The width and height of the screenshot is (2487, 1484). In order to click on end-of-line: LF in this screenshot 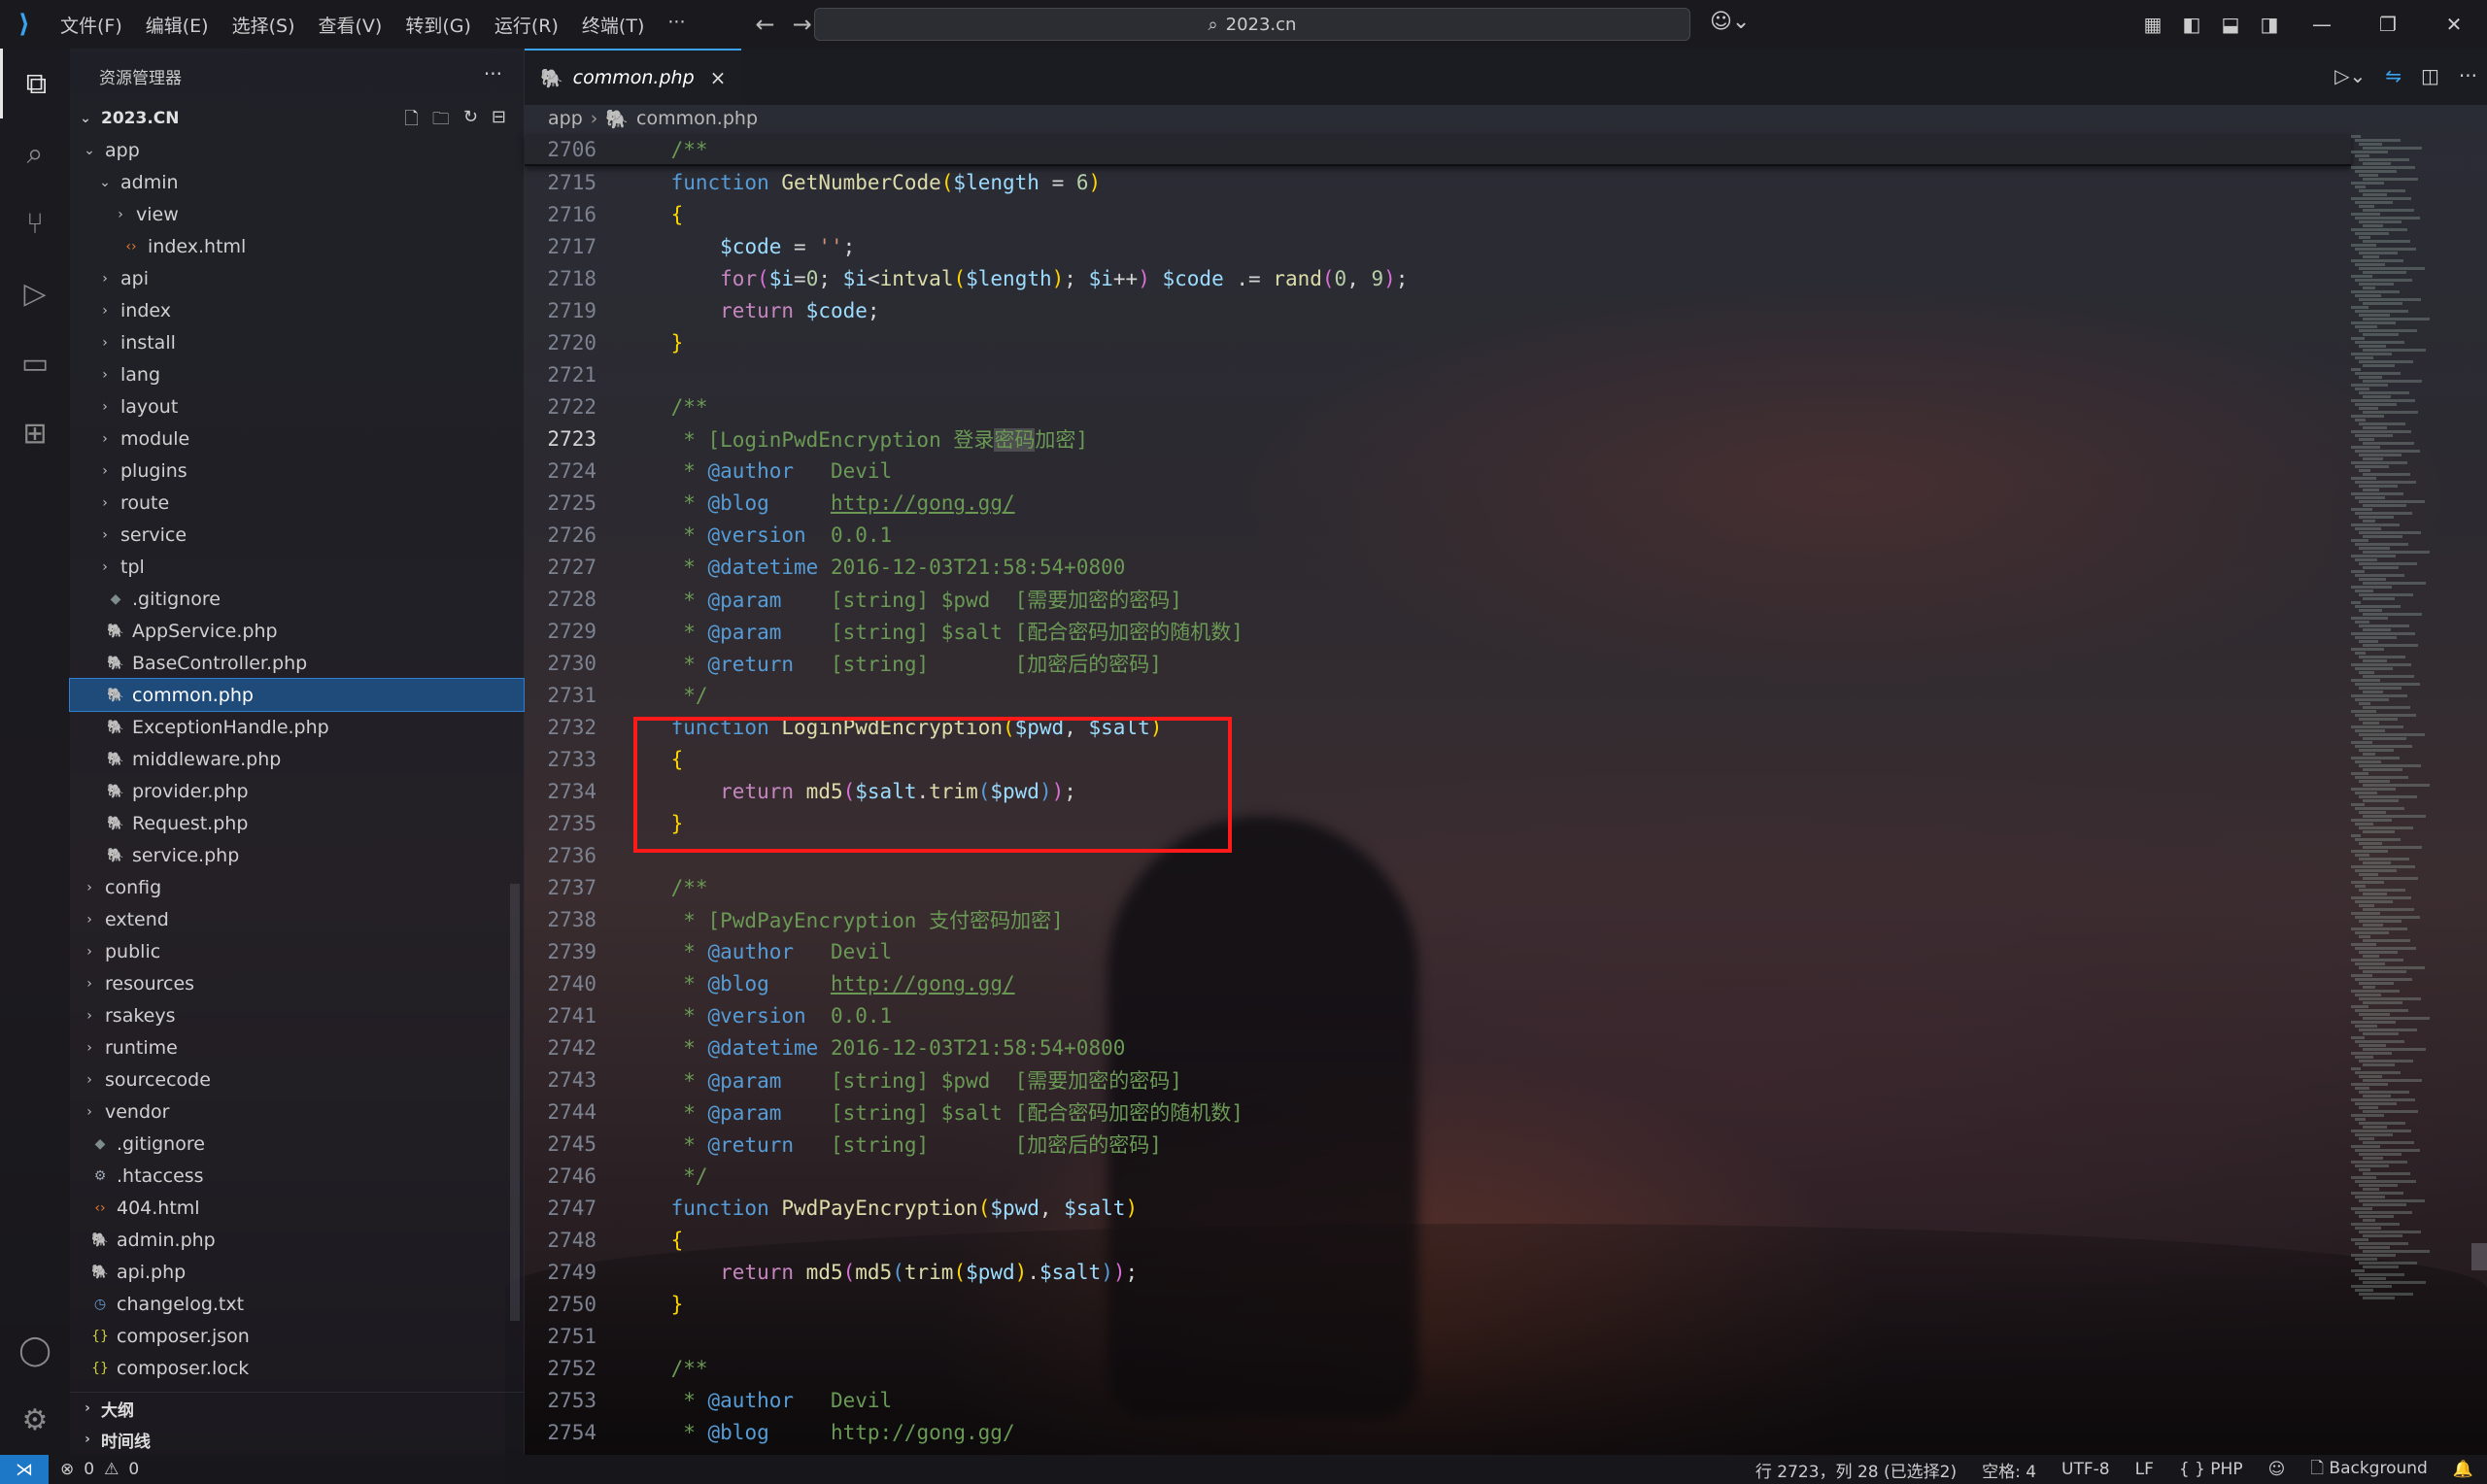, I will do `click(2144, 1469)`.